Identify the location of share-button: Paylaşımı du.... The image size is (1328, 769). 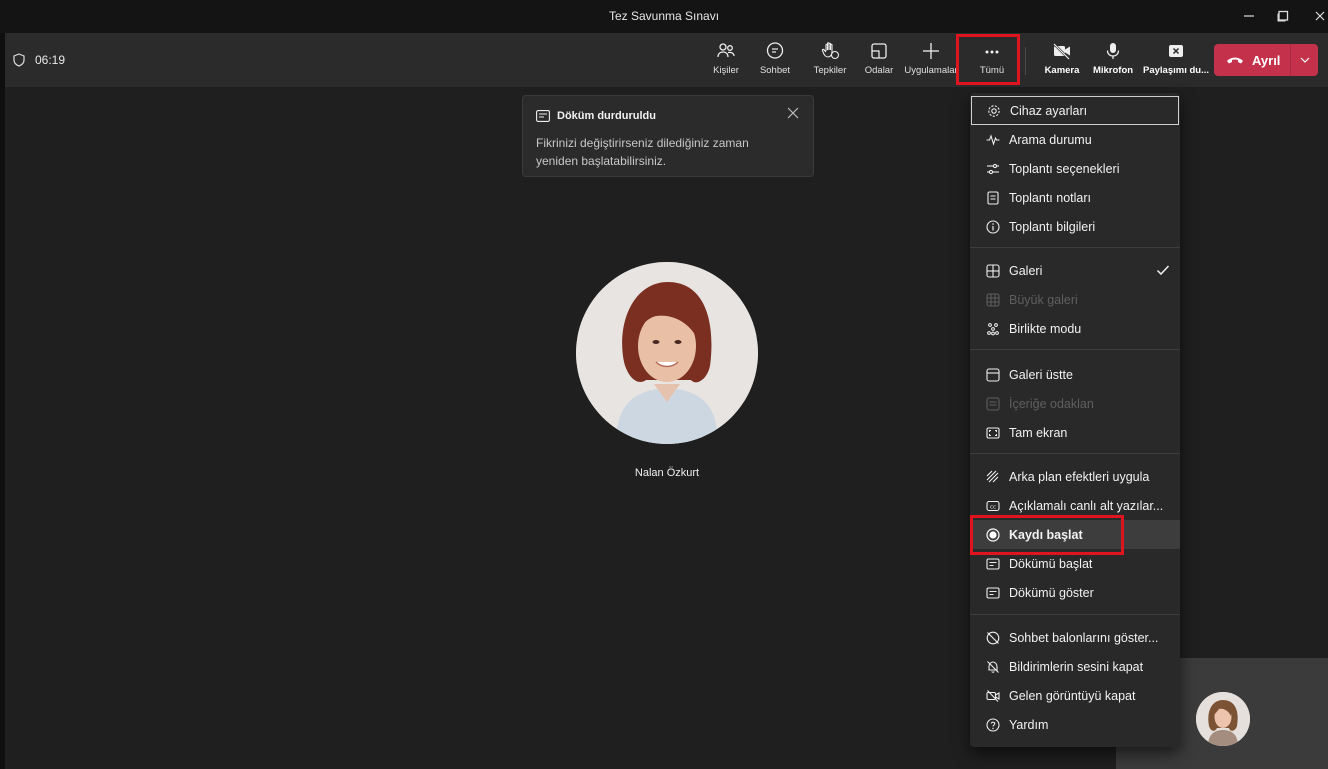
(1176, 62).